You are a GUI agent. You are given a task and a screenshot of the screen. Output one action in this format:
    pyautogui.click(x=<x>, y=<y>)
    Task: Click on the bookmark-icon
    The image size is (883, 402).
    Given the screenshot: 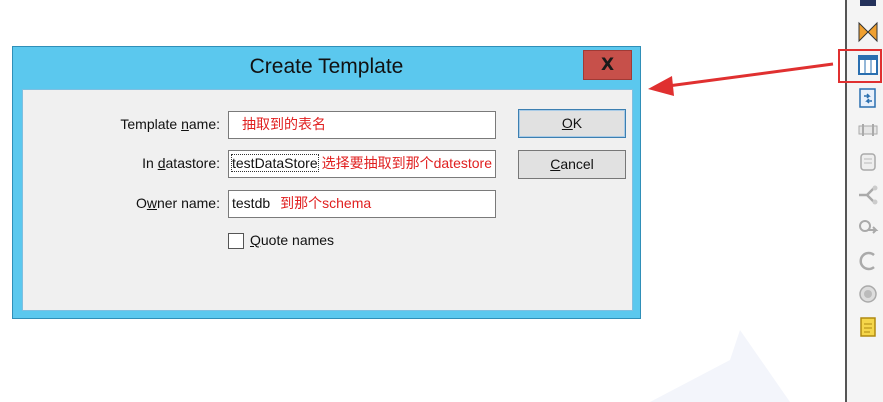 What is the action you would take?
    pyautogui.click(x=868, y=6)
    